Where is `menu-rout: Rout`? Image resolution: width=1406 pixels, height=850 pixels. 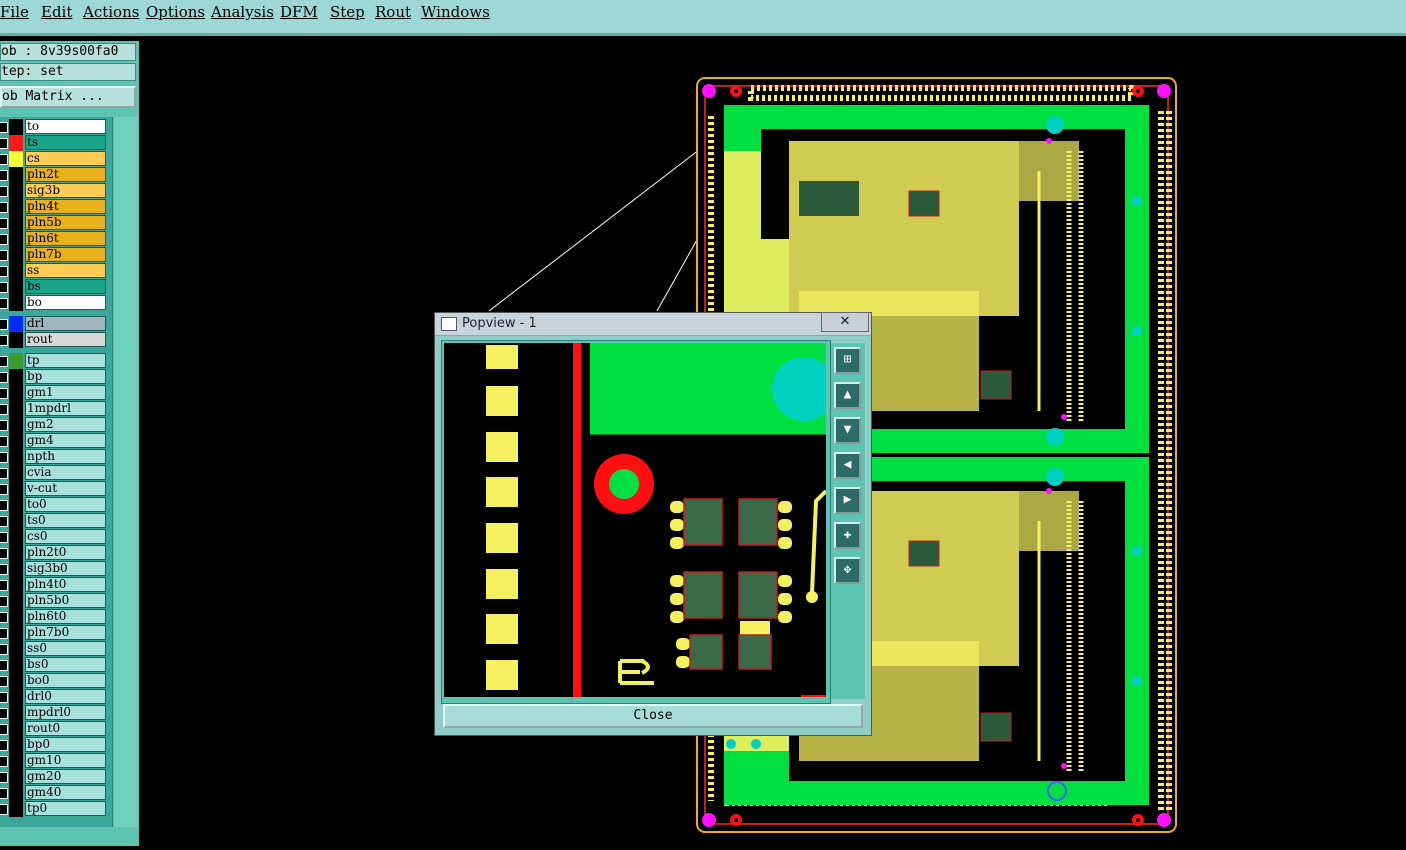 menu-rout: Rout is located at coordinates (393, 12).